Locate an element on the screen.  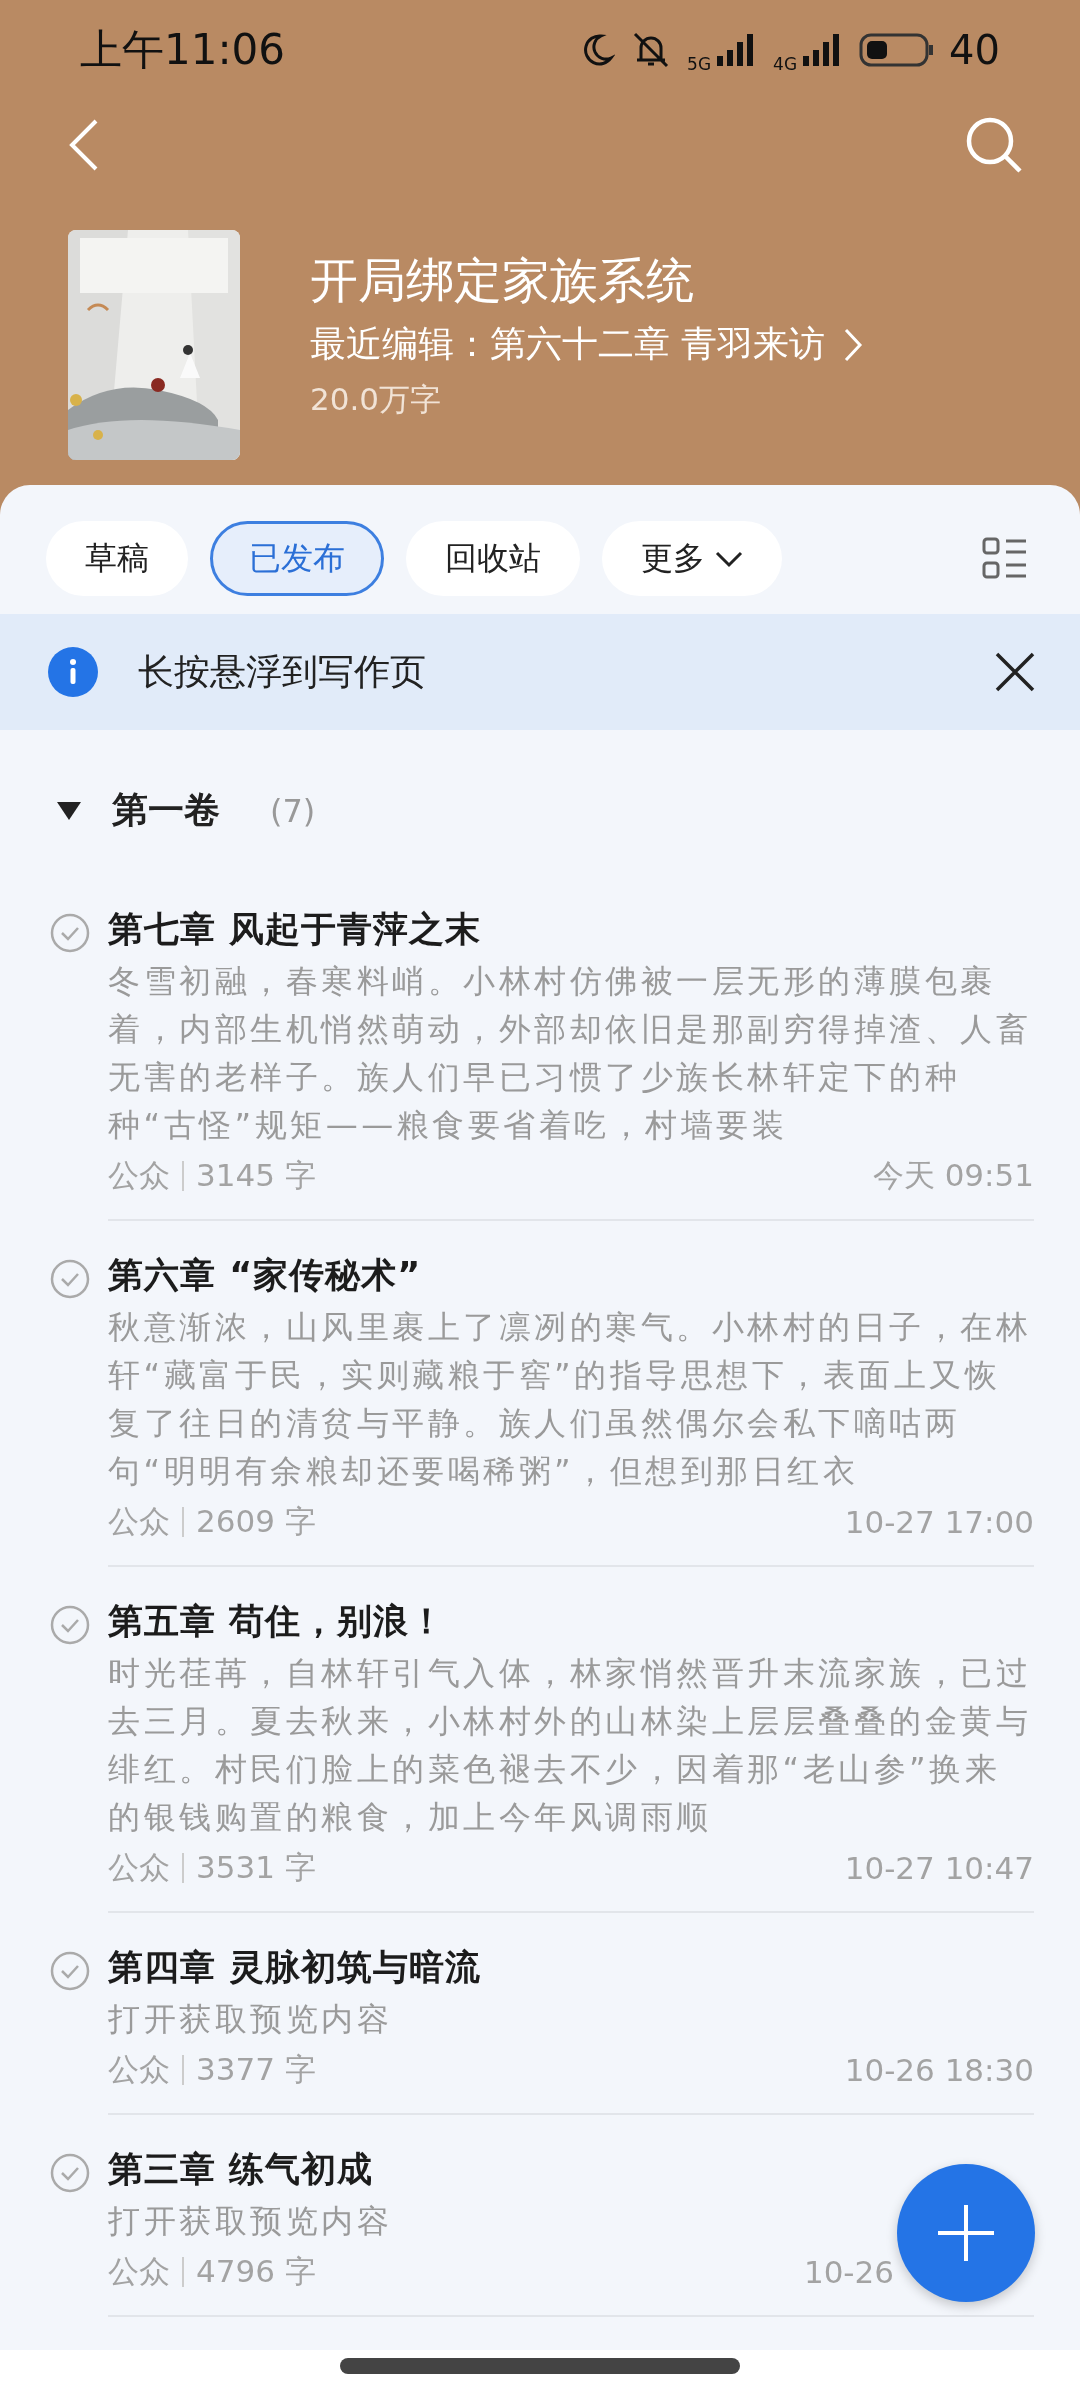
chapter-title: 第七章 风起于青萍之末 is located at coordinates (295, 929).